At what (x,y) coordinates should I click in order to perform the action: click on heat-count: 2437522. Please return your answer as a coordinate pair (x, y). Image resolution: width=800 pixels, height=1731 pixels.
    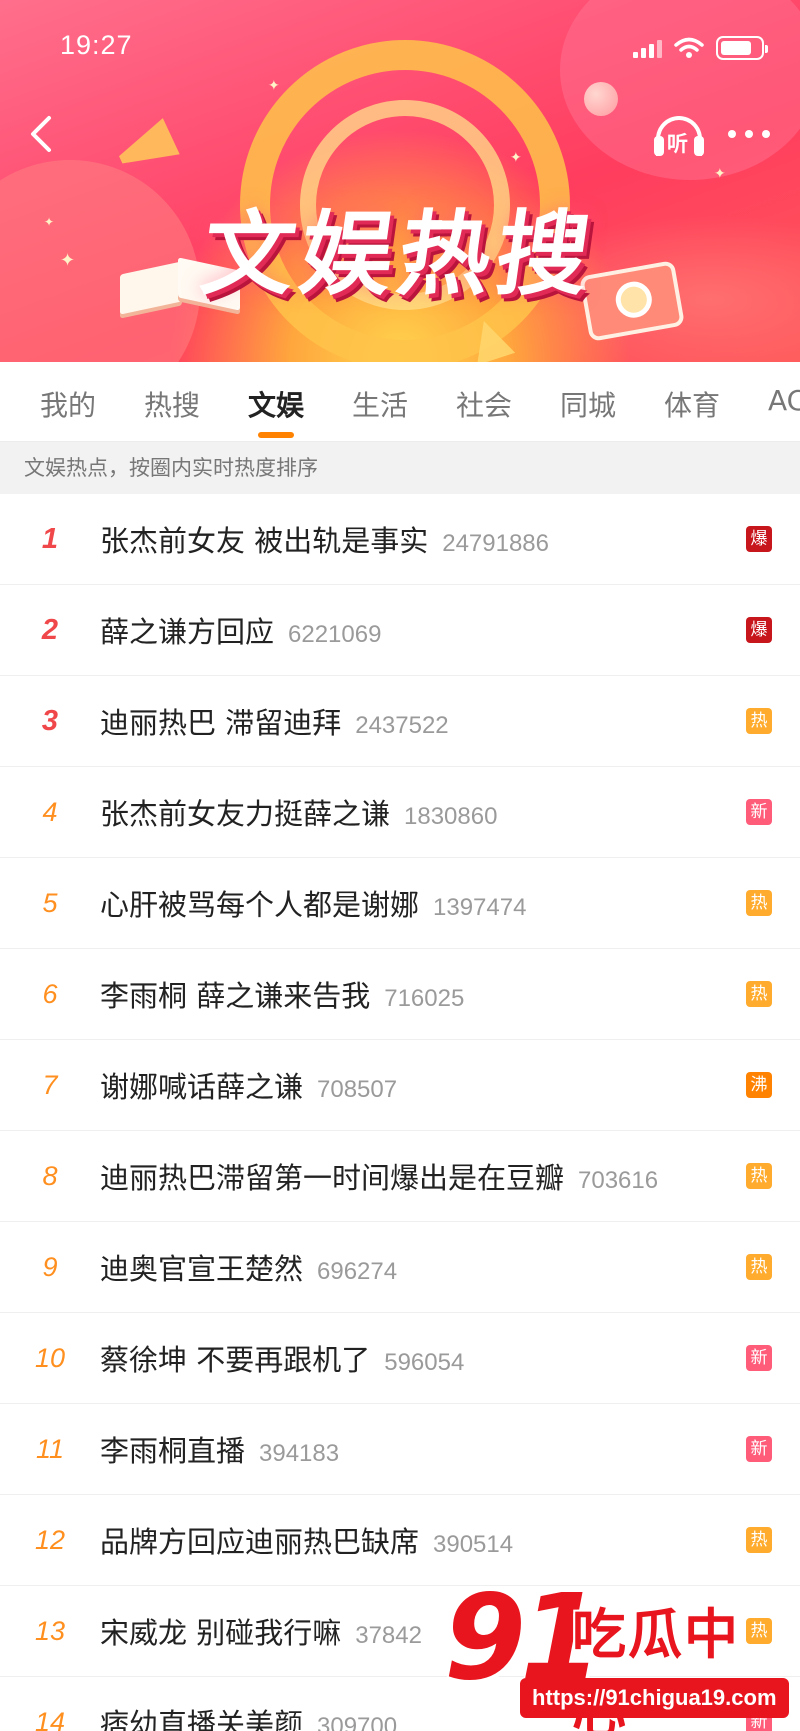
    Looking at the image, I should click on (402, 725).